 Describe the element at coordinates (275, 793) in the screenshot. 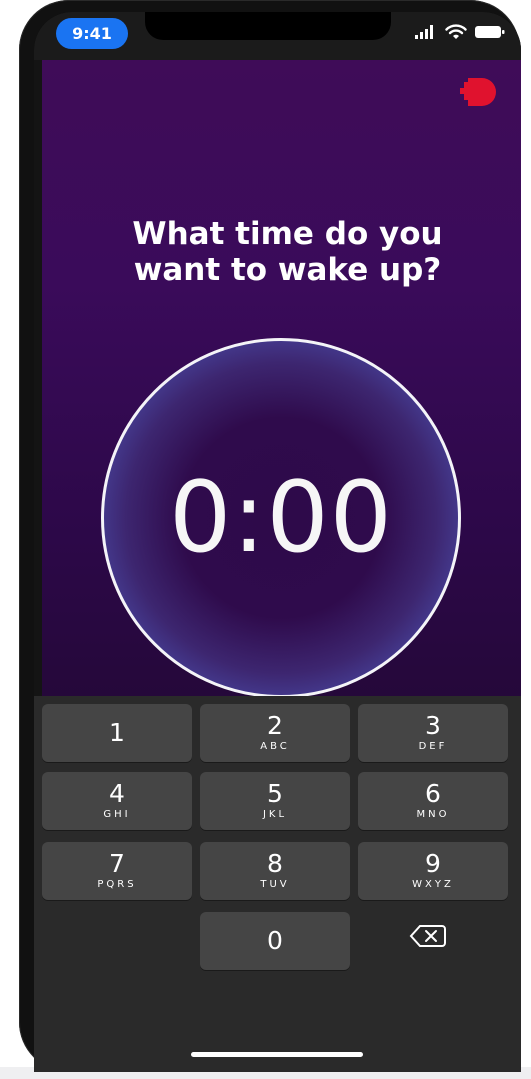

I see `key-digit: 5` at that location.